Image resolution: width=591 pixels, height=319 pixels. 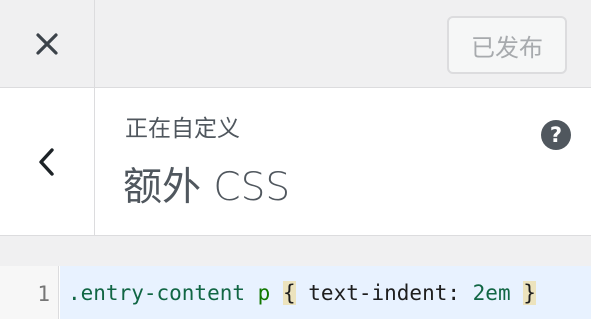 What do you see at coordinates (491, 293) in the screenshot?
I see `css-value: 2em` at bounding box center [491, 293].